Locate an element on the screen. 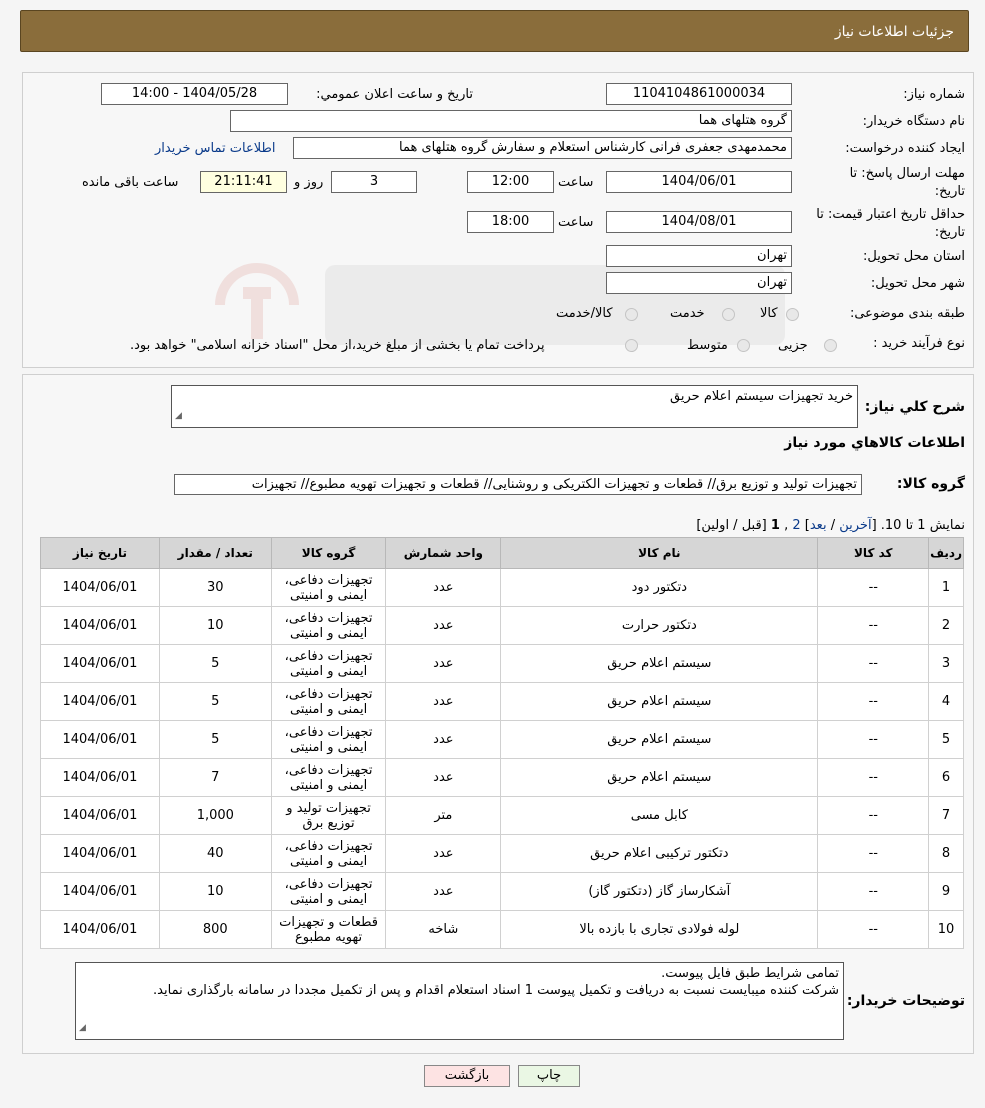 The image size is (985, 1108). cell-unit: شاخه is located at coordinates (443, 929).